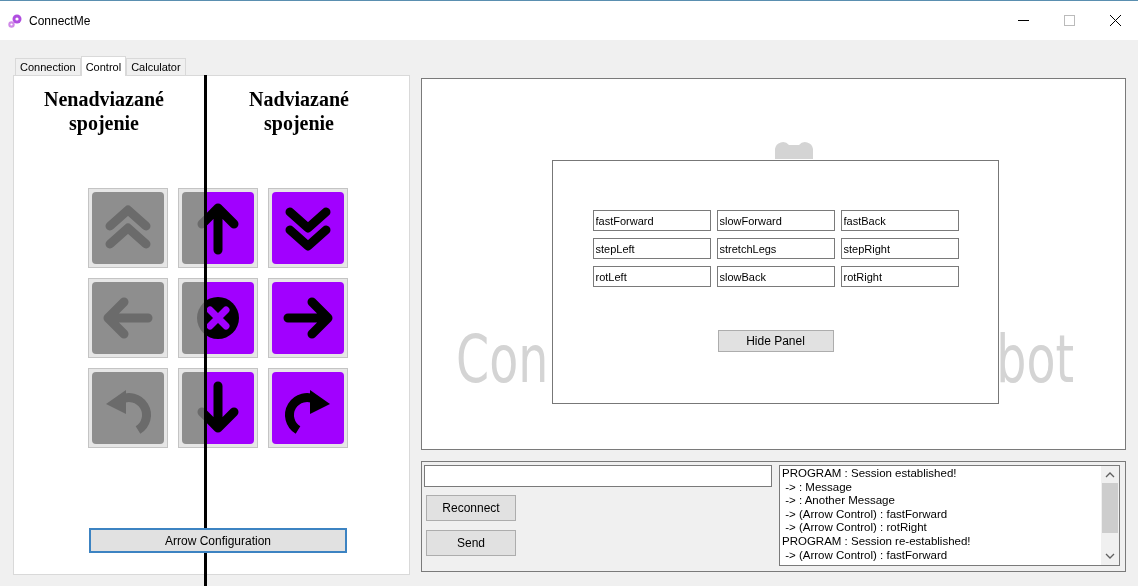 The height and width of the screenshot is (586, 1138). Describe the element at coordinates (775, 341) in the screenshot. I see `hide-panel-button: Hide Panel` at that location.